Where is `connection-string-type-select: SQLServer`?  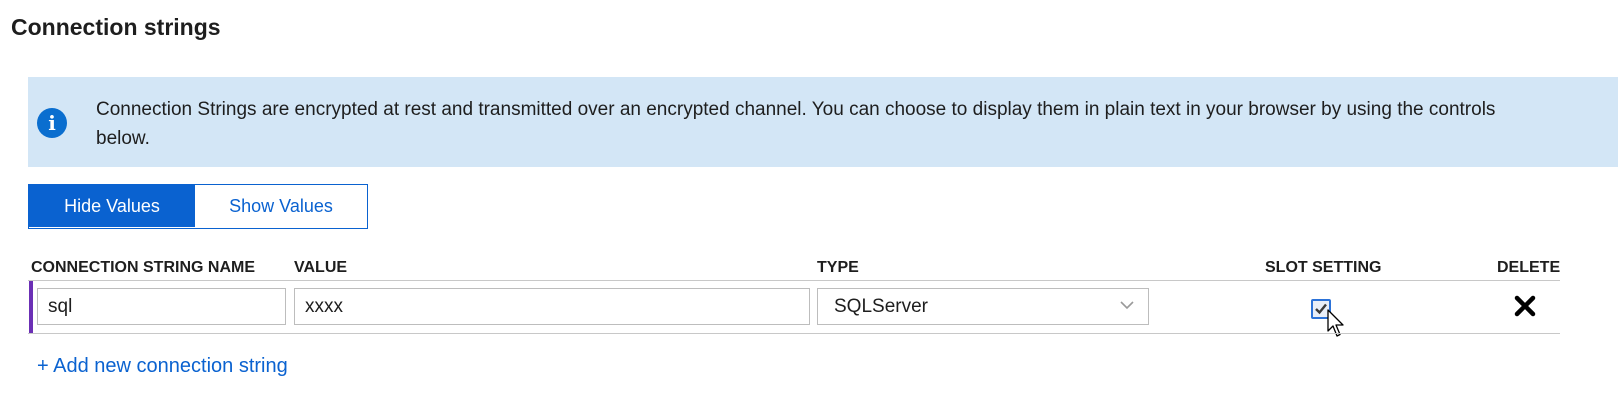 connection-string-type-select: SQLServer is located at coordinates (983, 306).